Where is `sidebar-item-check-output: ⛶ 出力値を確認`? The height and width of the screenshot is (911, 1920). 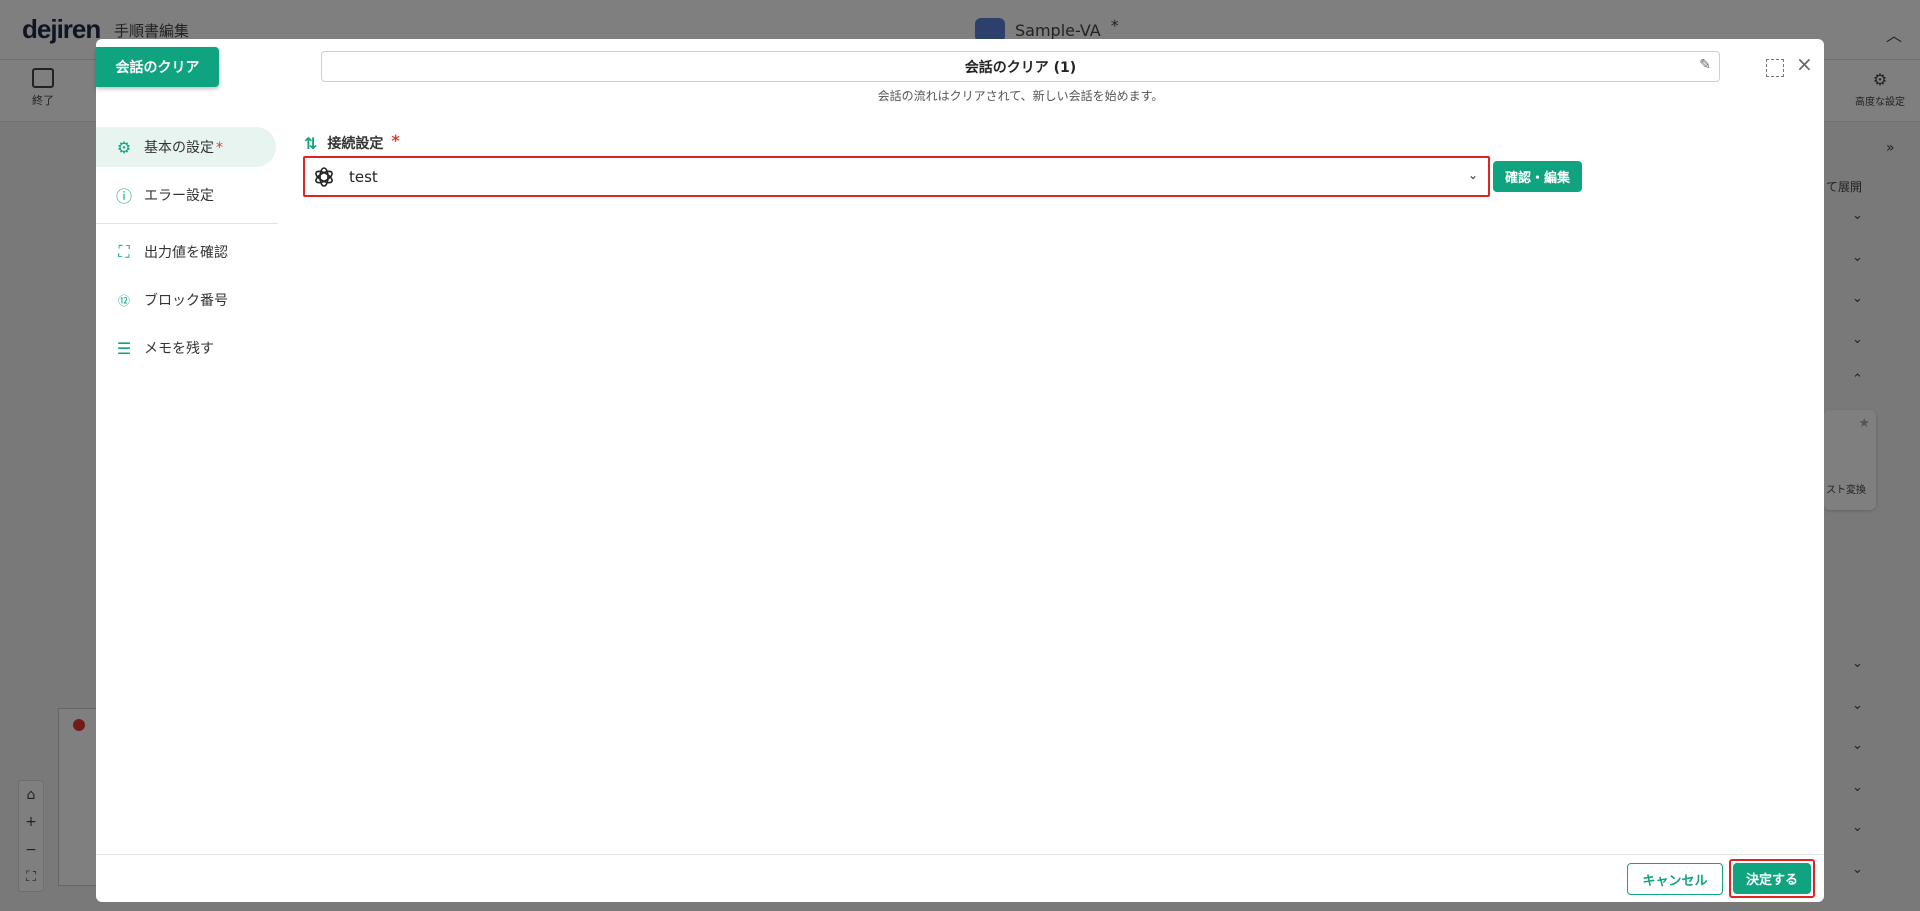
sidebar-item-check-output: ⛶ 出力値を確認 is located at coordinates (187, 252).